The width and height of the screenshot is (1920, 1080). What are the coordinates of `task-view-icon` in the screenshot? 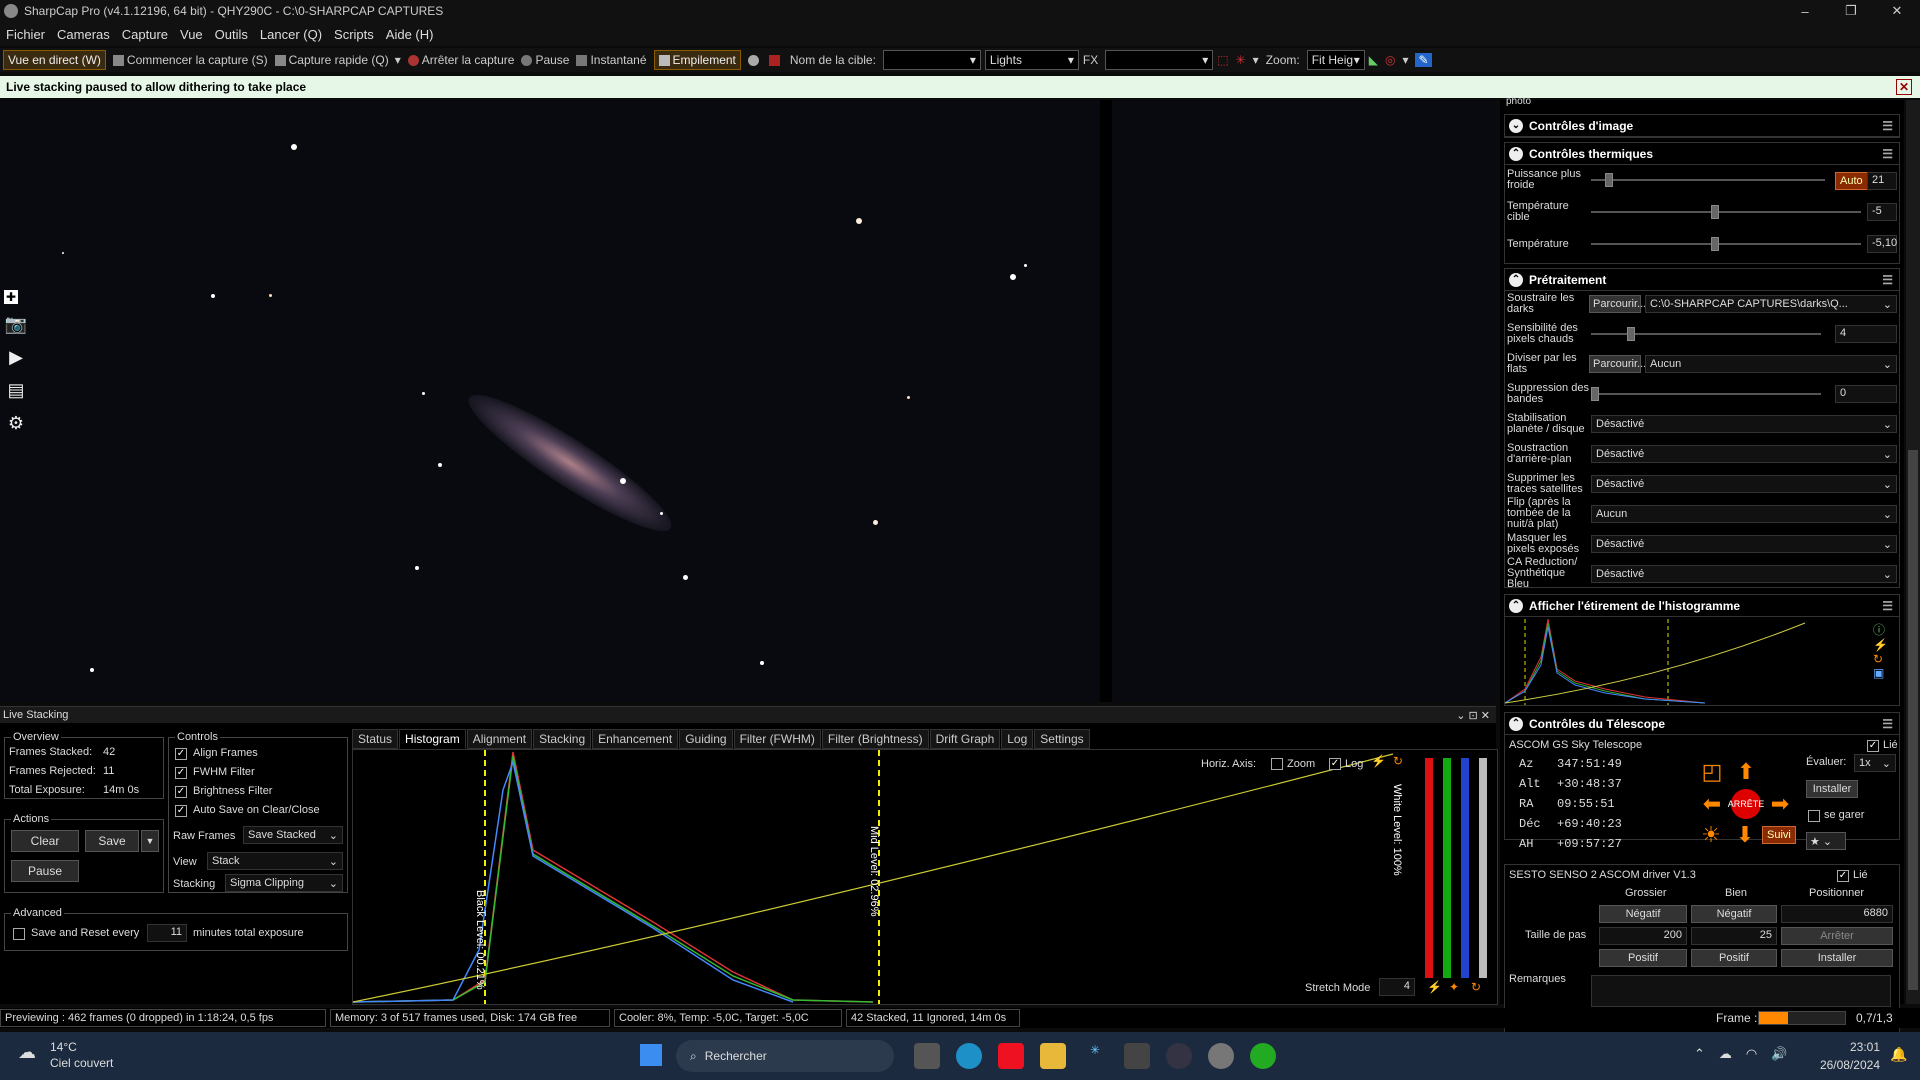 It's located at (927, 1056).